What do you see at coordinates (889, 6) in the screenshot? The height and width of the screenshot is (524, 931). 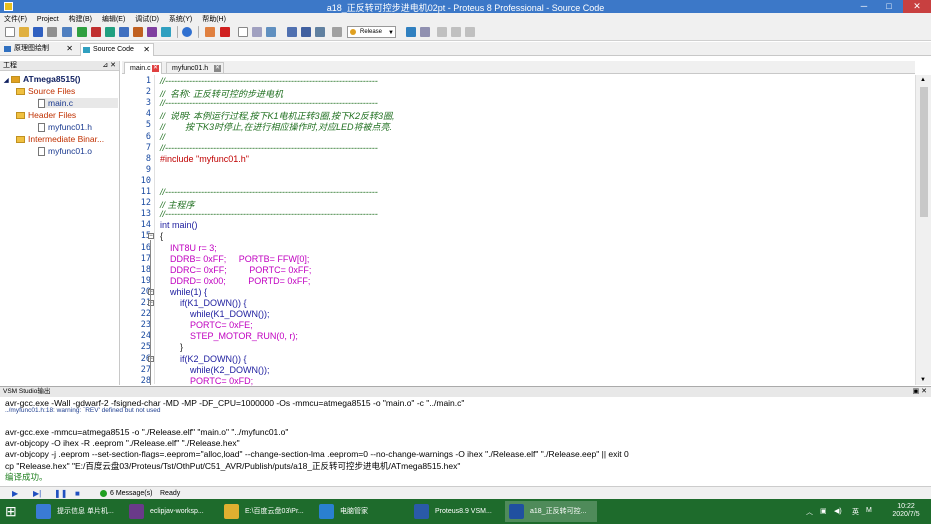 I see `maximize-button: □` at bounding box center [889, 6].